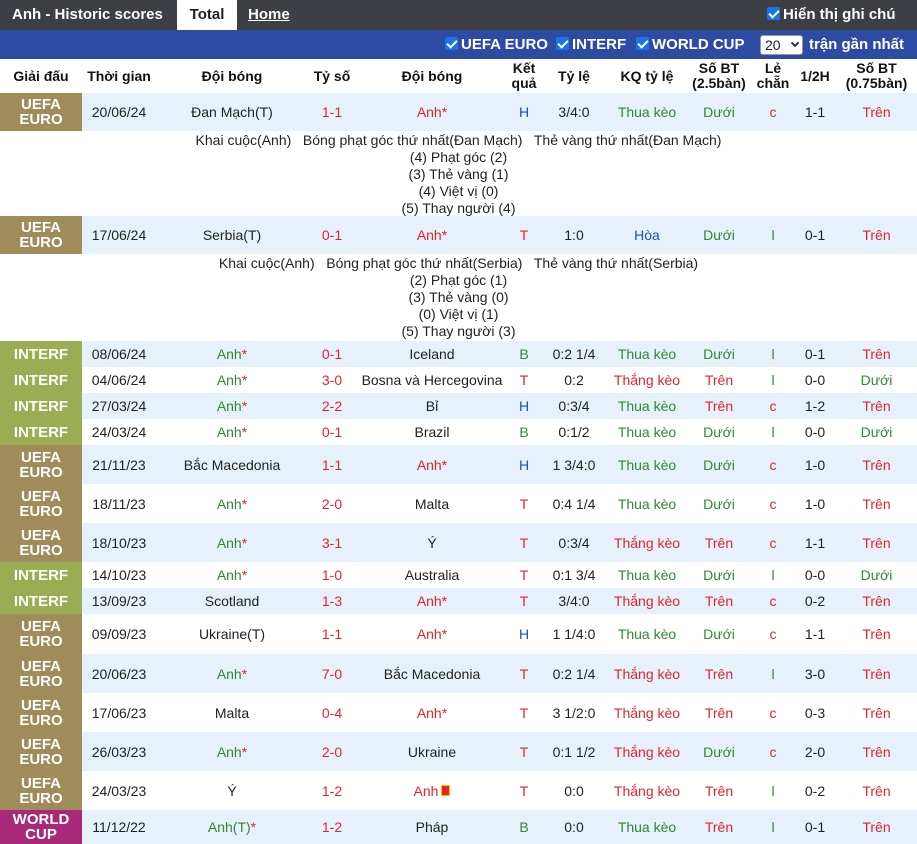  Describe the element at coordinates (41, 354) in the screenshot. I see `league-badge: INTERF` at that location.